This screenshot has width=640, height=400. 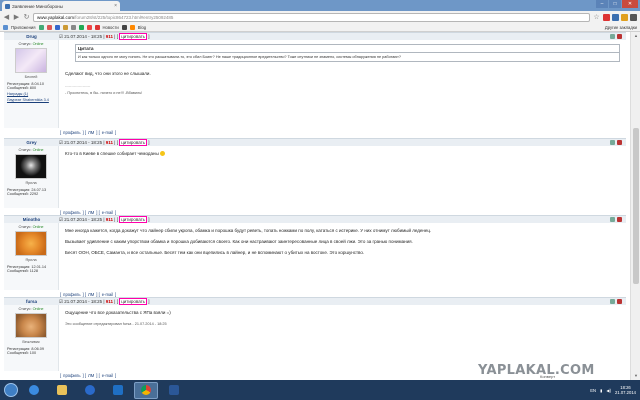 I want to click on maximize-button: □, so click(x=615, y=4).